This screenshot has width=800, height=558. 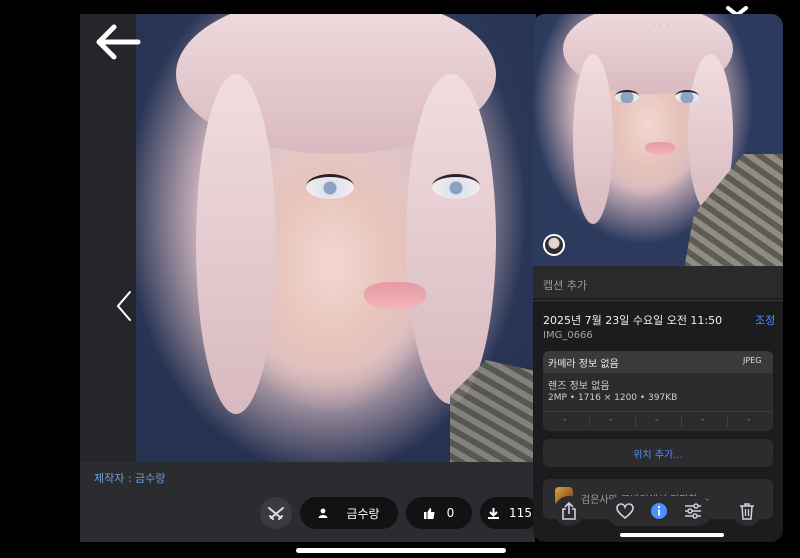 I want to click on share-button, so click(x=569, y=511).